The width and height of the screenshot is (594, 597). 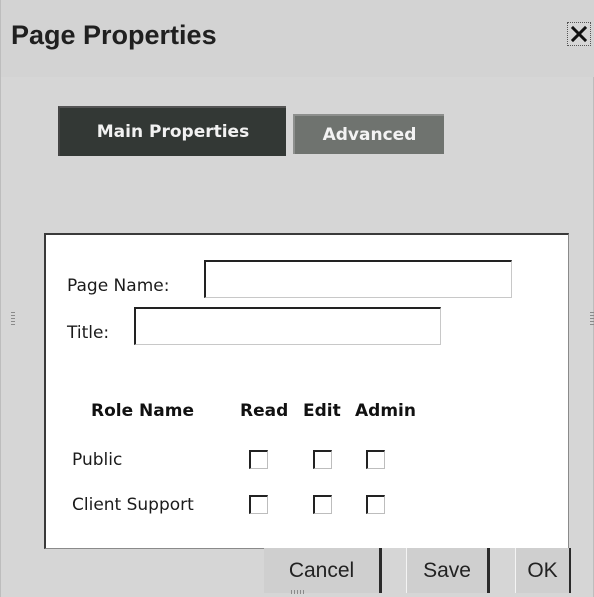 I want to click on left-resize-grip, so click(x=13, y=319).